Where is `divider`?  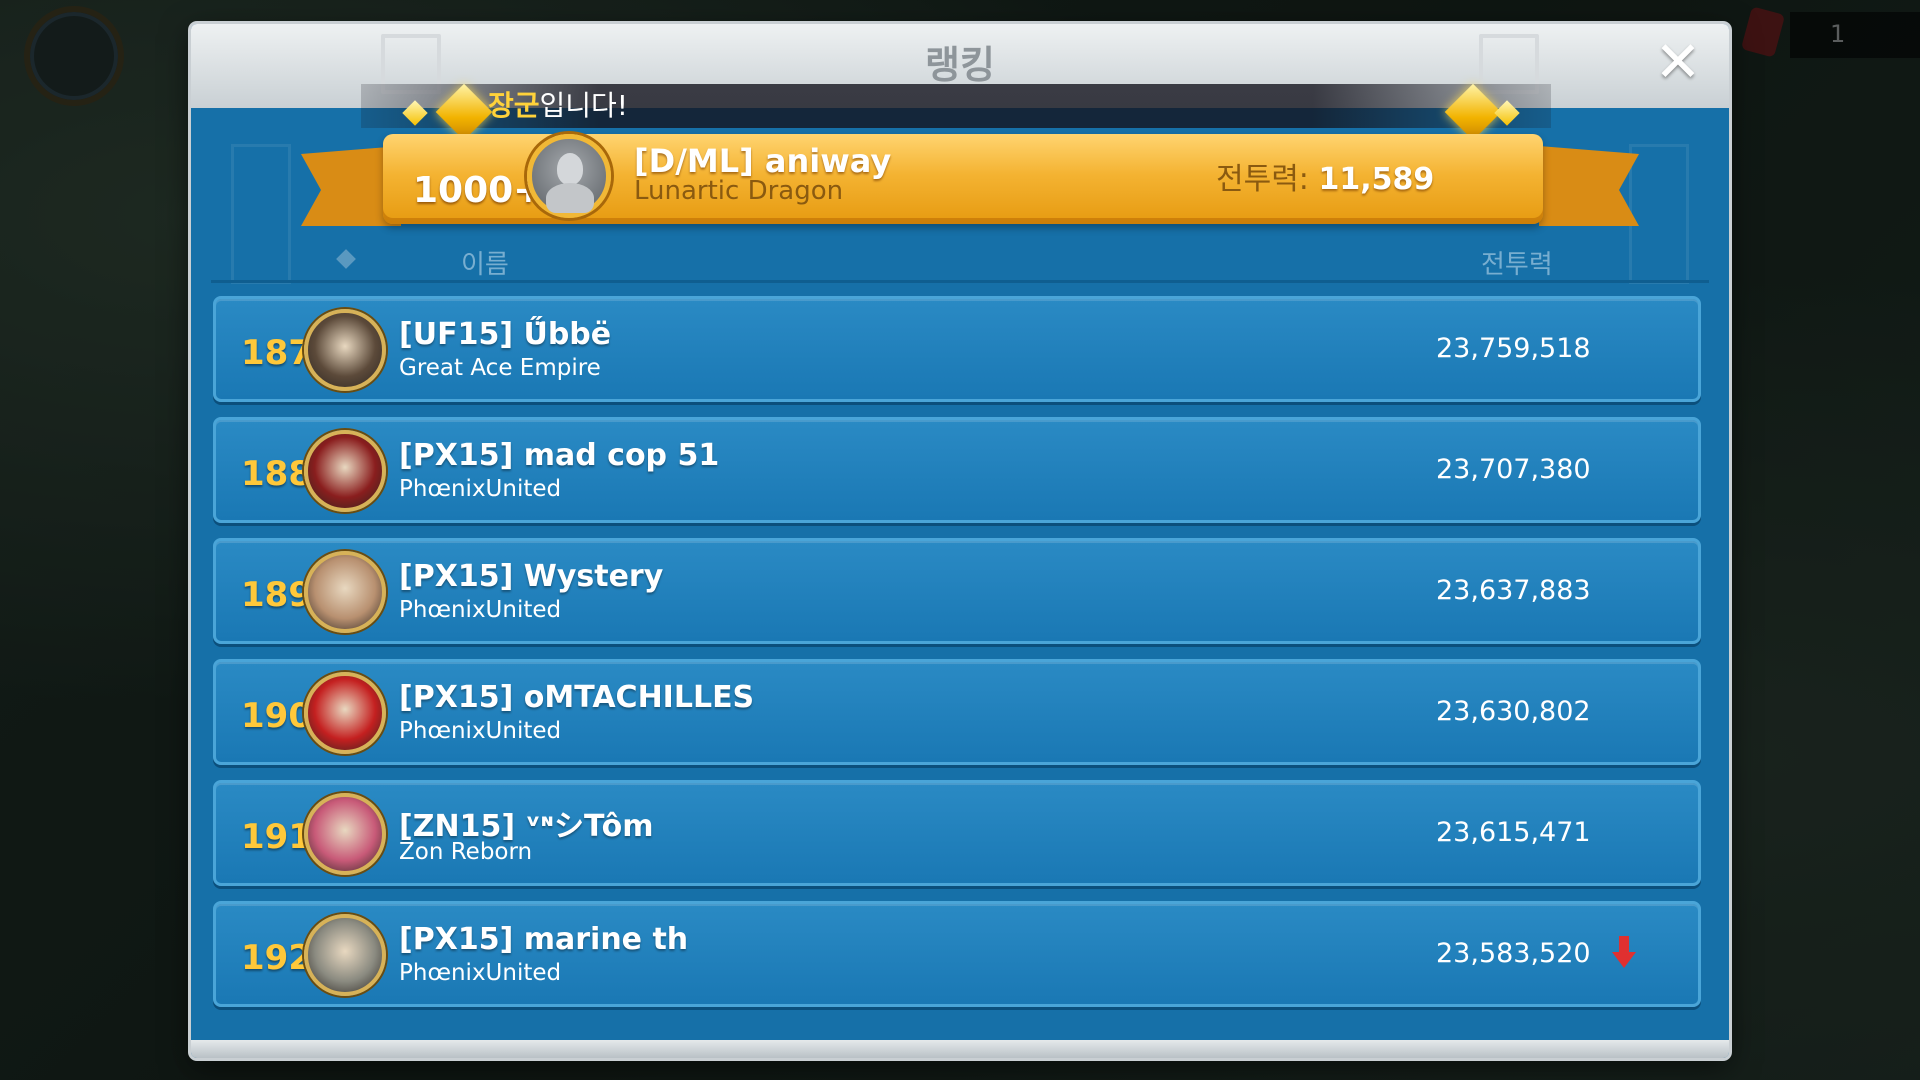 divider is located at coordinates (960, 281).